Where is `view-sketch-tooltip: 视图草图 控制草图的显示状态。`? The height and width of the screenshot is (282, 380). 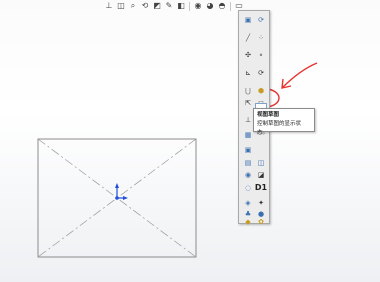
view-sketch-tooltip: 视图草图 控制草图的显示状态。 is located at coordinates (284, 122).